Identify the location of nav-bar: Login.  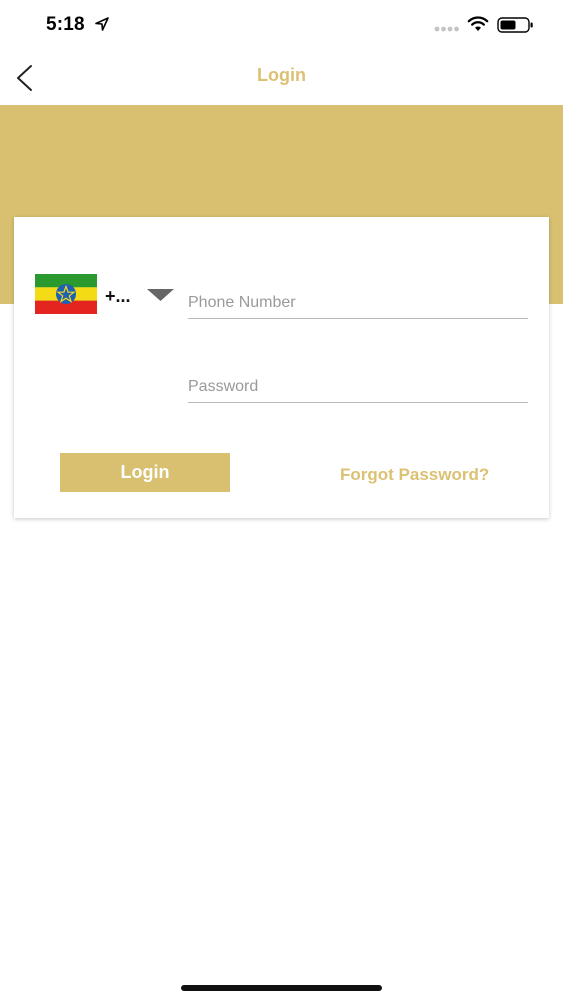
(281, 77).